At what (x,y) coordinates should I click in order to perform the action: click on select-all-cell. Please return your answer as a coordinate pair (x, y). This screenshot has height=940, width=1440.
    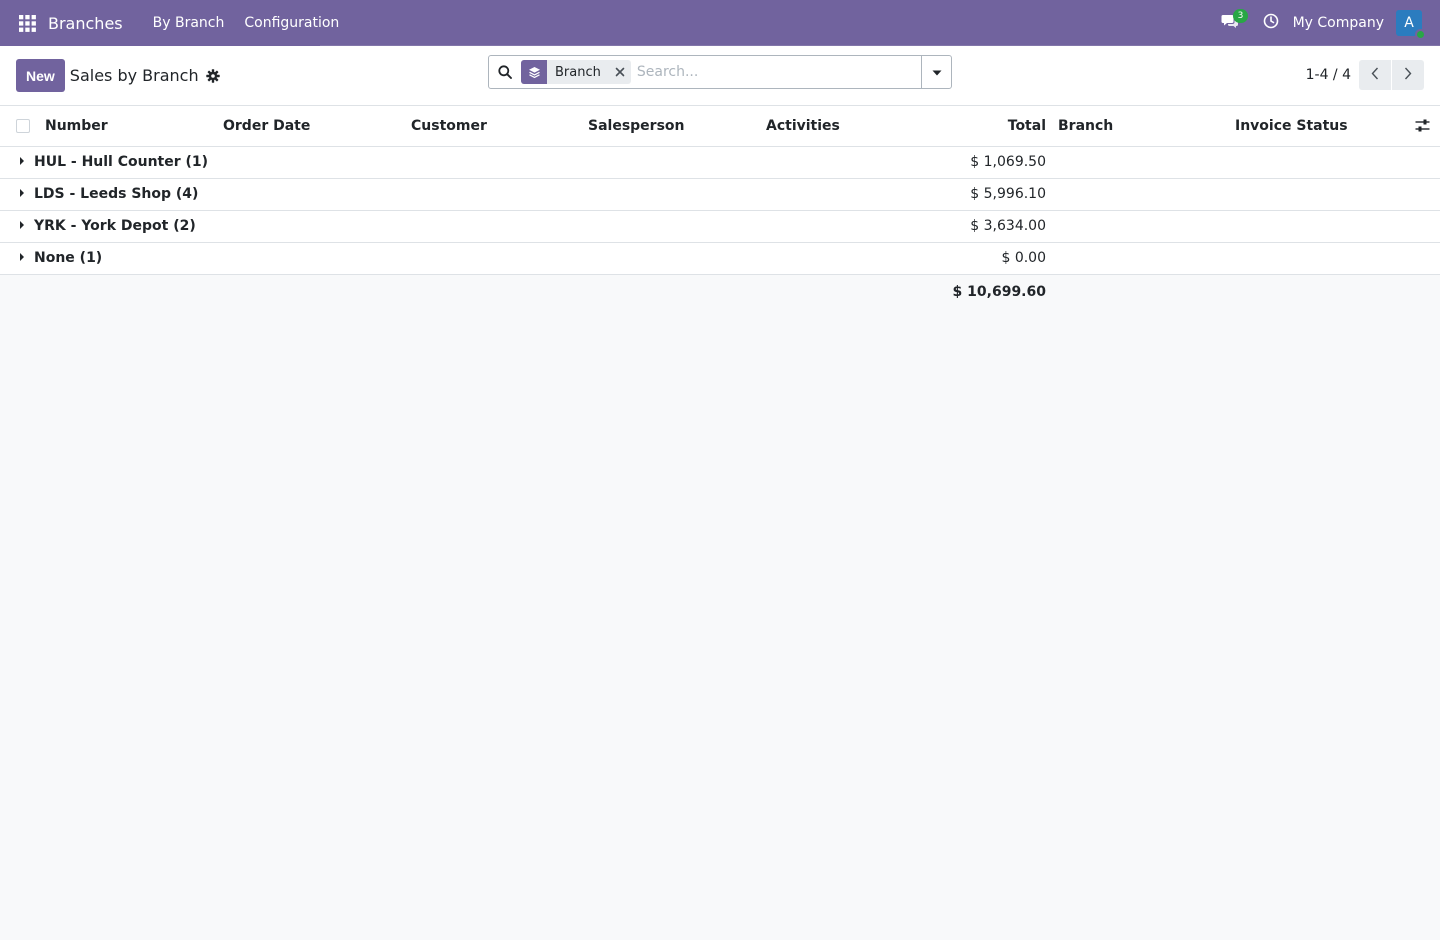
    Looking at the image, I should click on (19, 126).